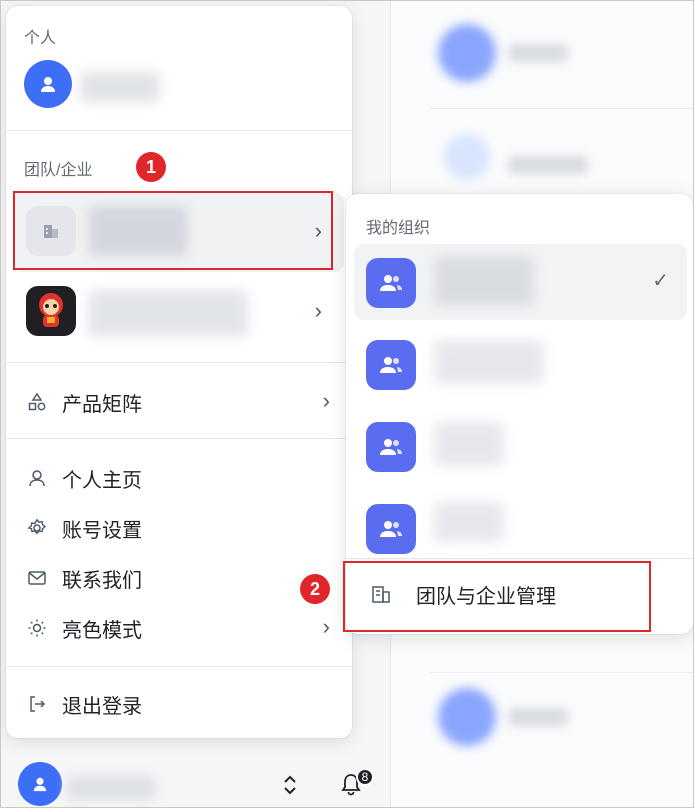 The height and width of the screenshot is (808, 694). Describe the element at coordinates (120, 87) in the screenshot. I see `personal-name-redacted` at that location.